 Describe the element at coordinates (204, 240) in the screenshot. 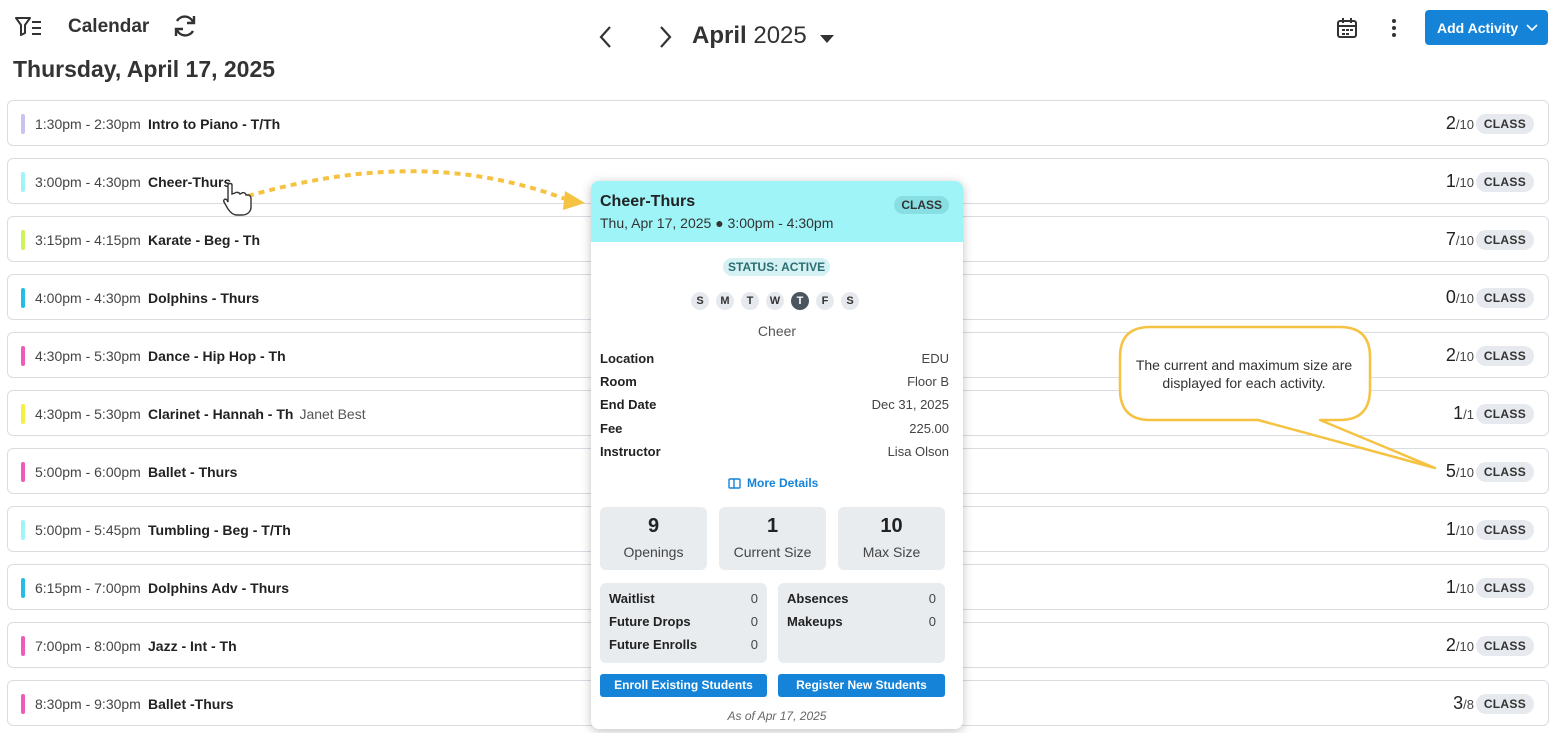

I see `activity-title: Karate - Beg - Th` at that location.